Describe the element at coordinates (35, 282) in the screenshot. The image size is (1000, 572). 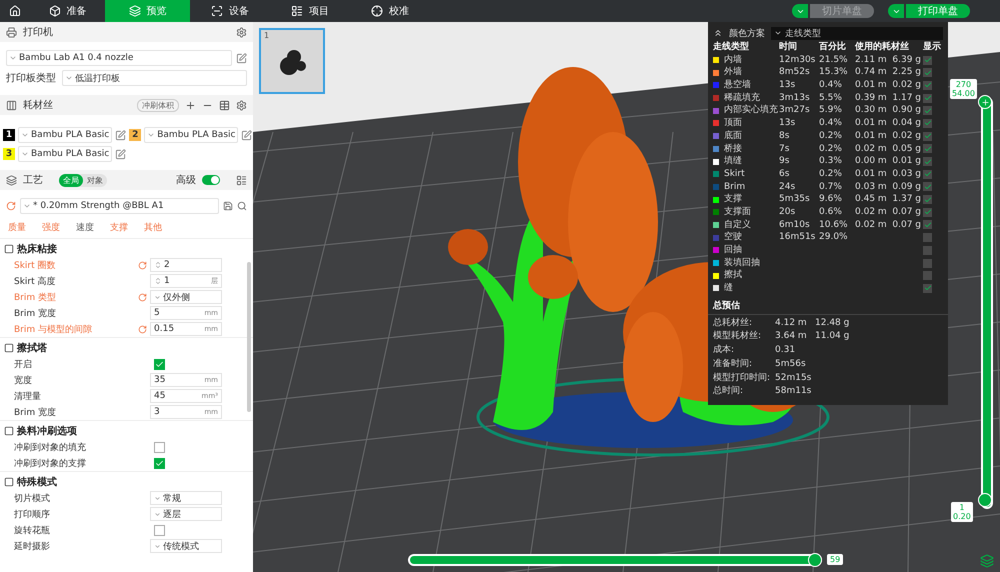
I see `setting-label: Skirt 高度` at that location.